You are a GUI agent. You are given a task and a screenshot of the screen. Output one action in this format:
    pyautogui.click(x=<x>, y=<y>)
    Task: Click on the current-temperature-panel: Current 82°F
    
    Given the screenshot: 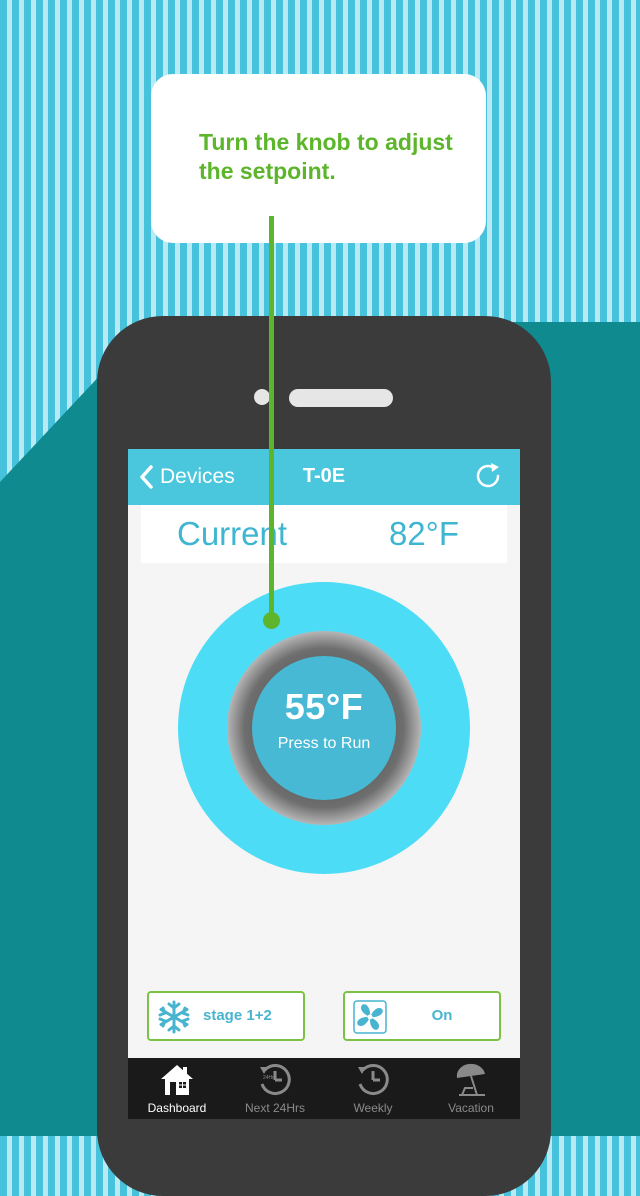 What is the action you would take?
    pyautogui.click(x=324, y=534)
    